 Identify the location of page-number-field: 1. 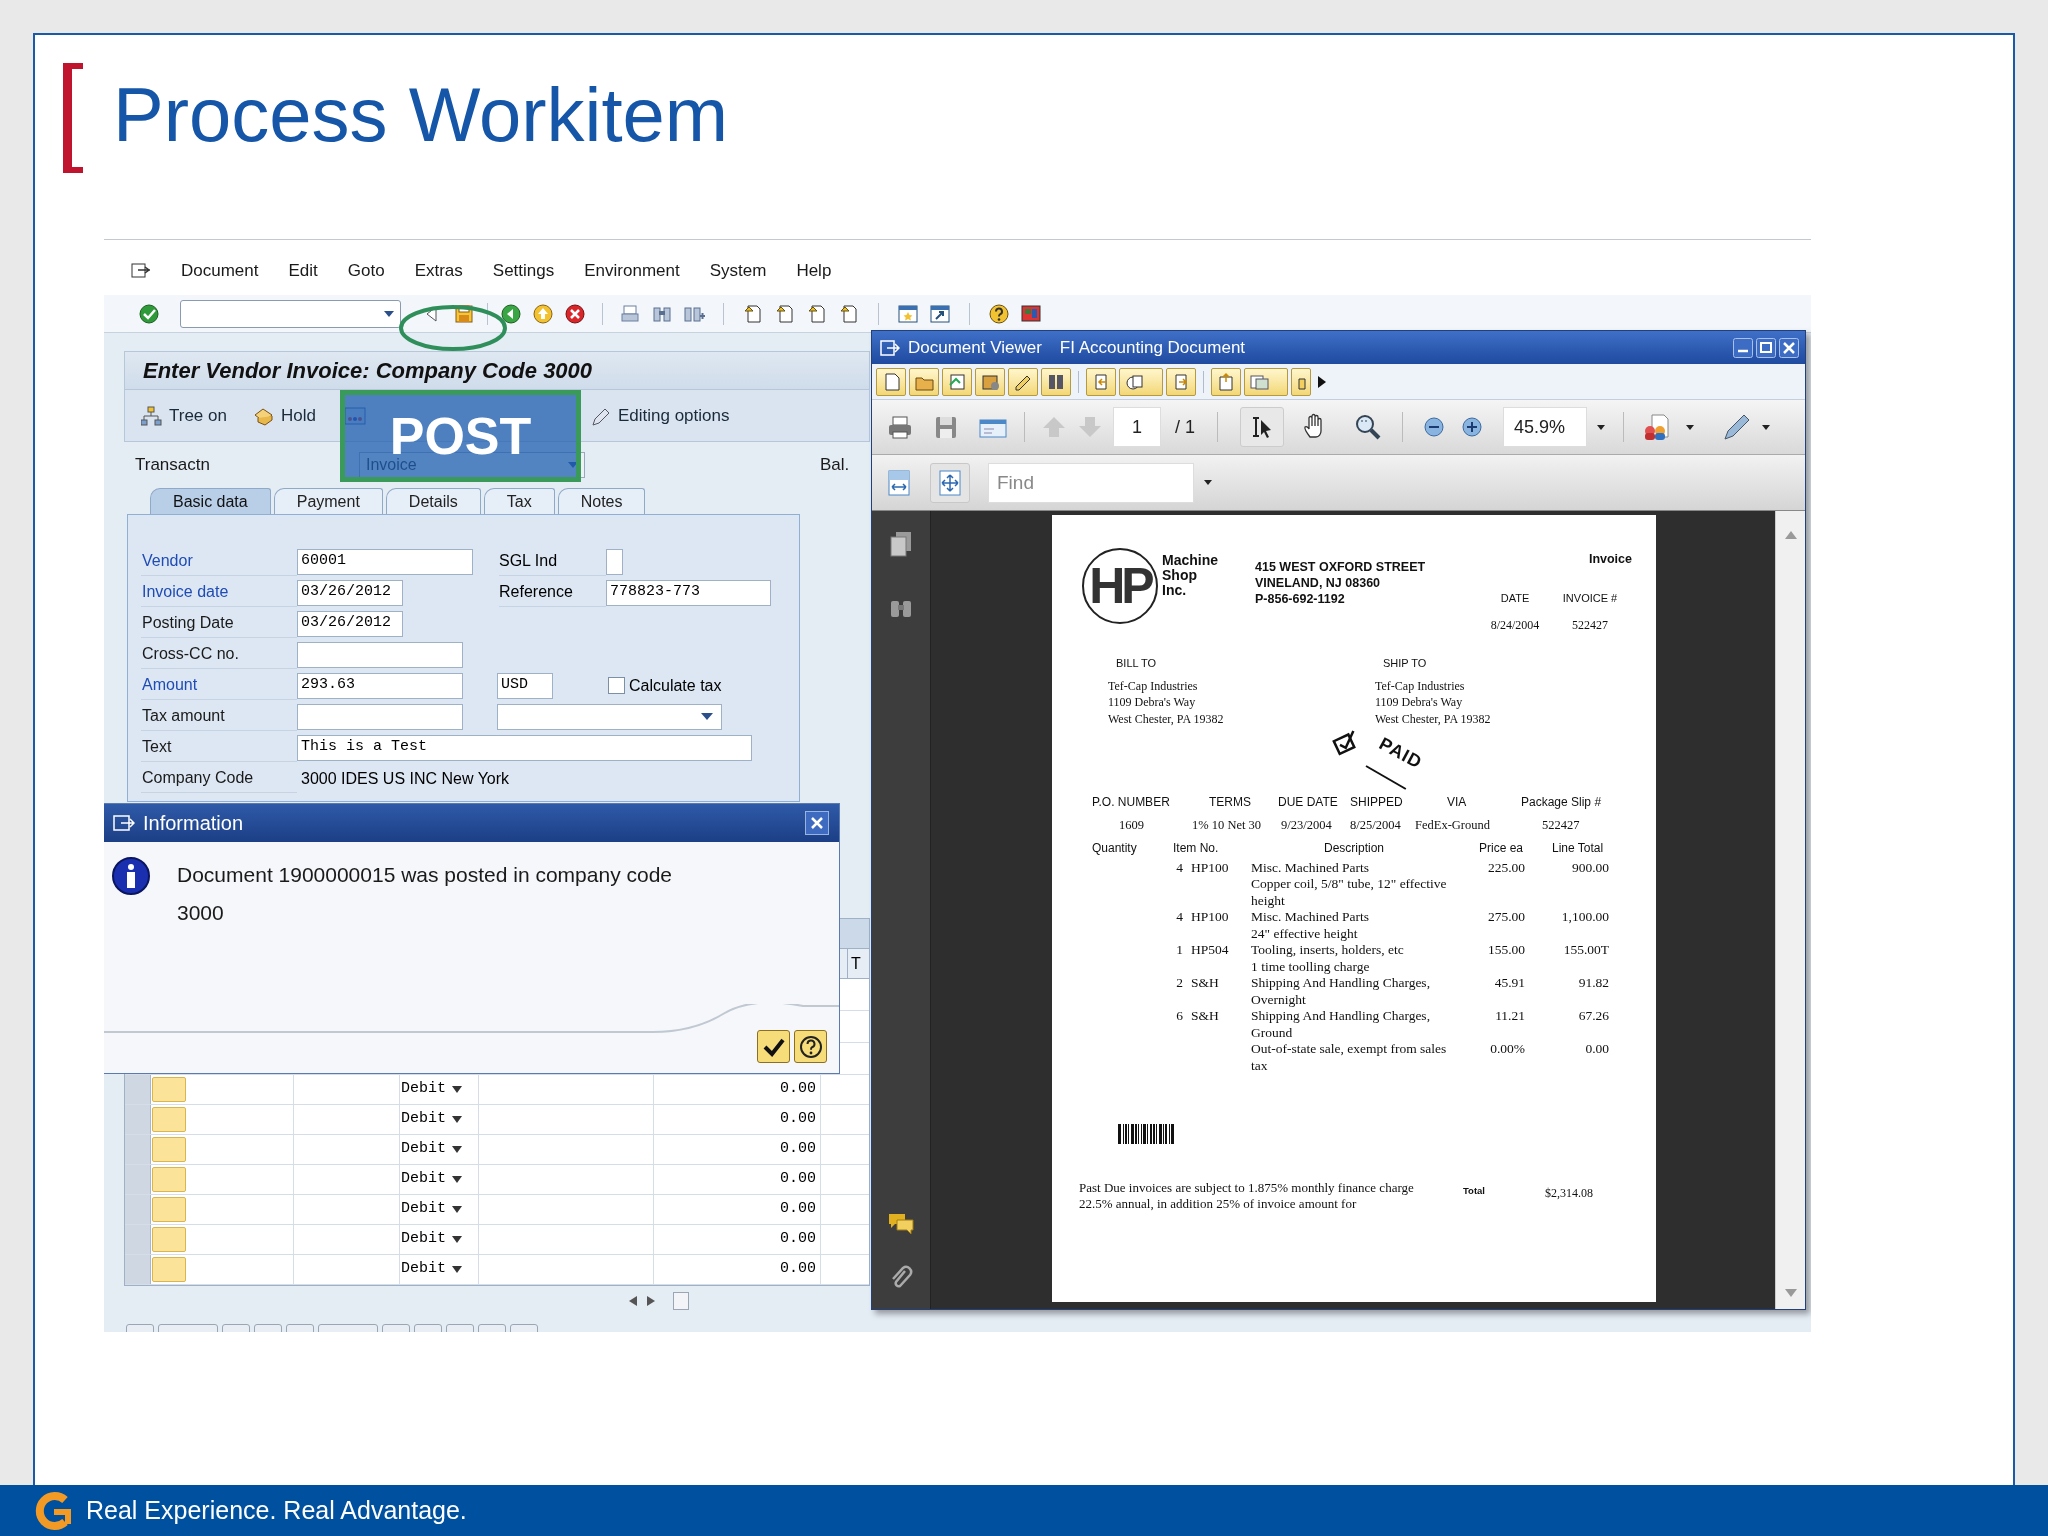
(1137, 427).